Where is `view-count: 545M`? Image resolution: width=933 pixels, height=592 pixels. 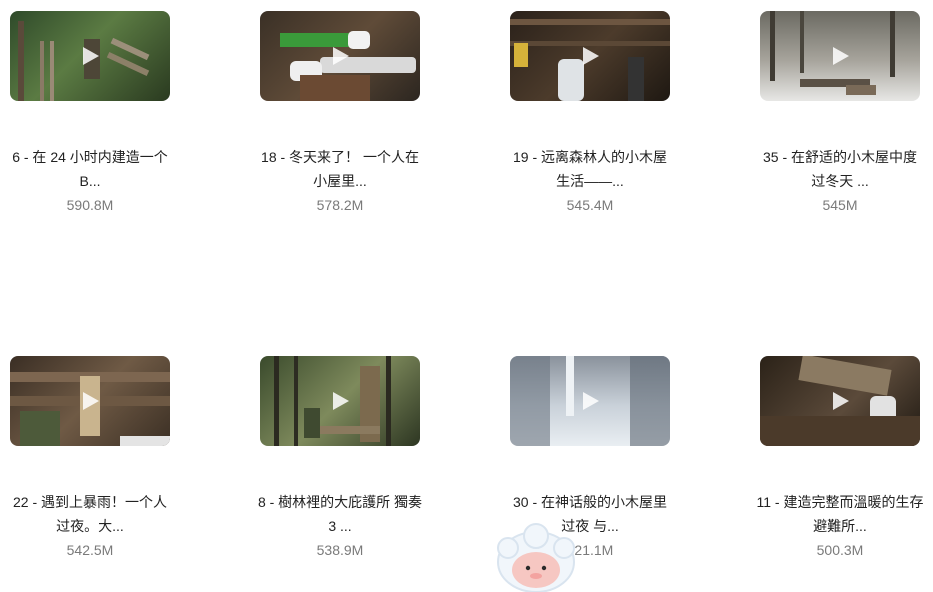
view-count: 545M is located at coordinates (840, 205).